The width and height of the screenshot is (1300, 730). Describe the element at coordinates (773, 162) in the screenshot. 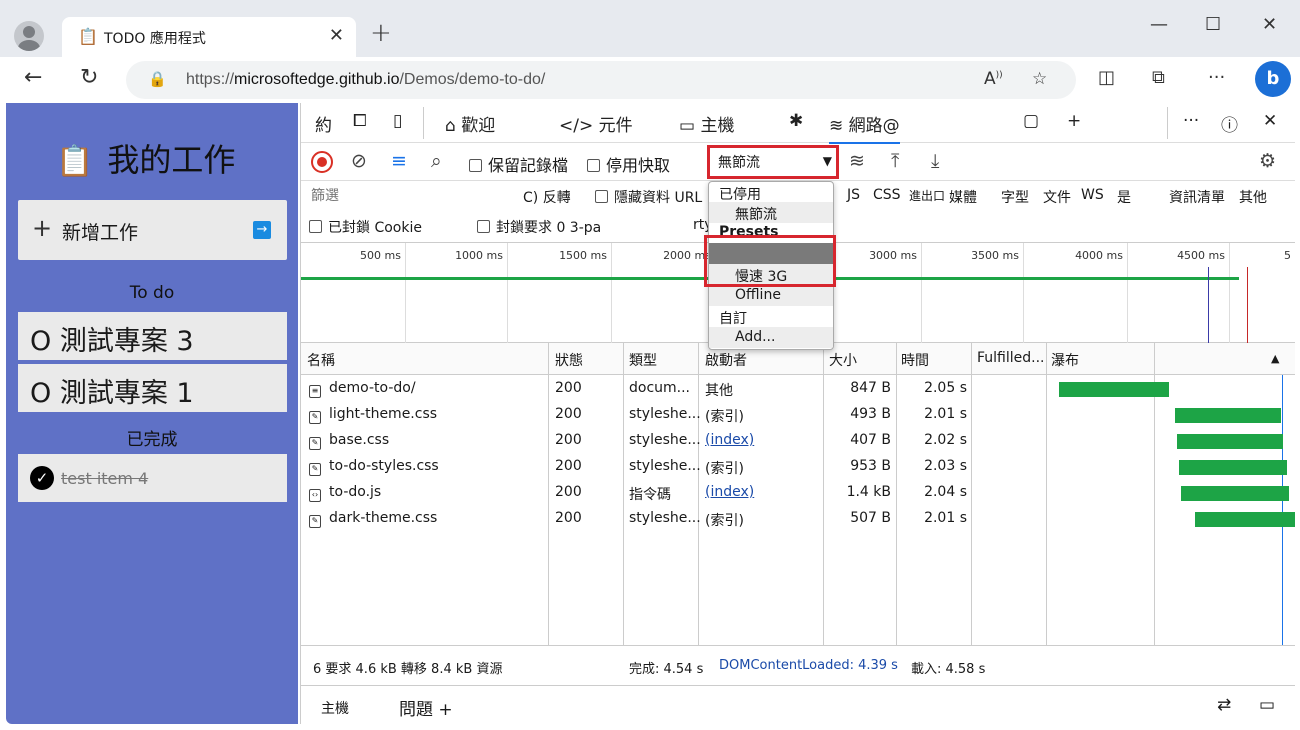

I see `throttle-select: 無節流 ▼` at that location.